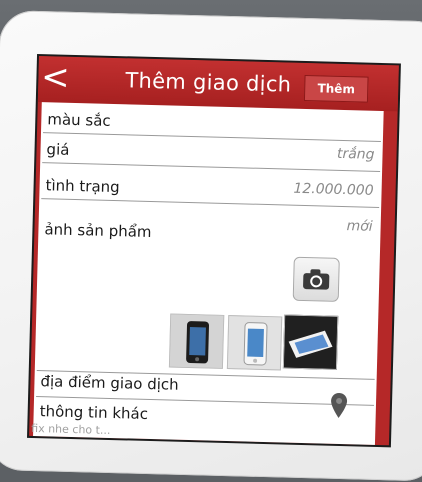 The width and height of the screenshot is (422, 482). Describe the element at coordinates (339, 406) in the screenshot. I see `map-pin-icon` at that location.